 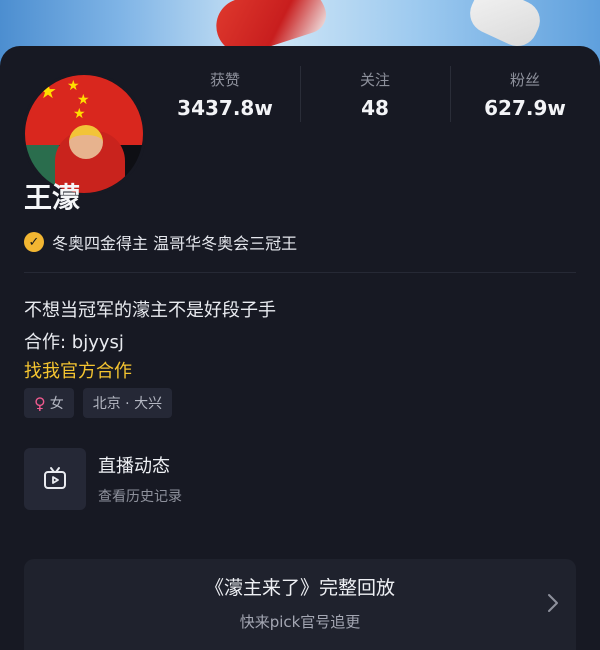 I want to click on bio-line-1: 不想当冠军的濛主不是好段子手, so click(x=150, y=310).